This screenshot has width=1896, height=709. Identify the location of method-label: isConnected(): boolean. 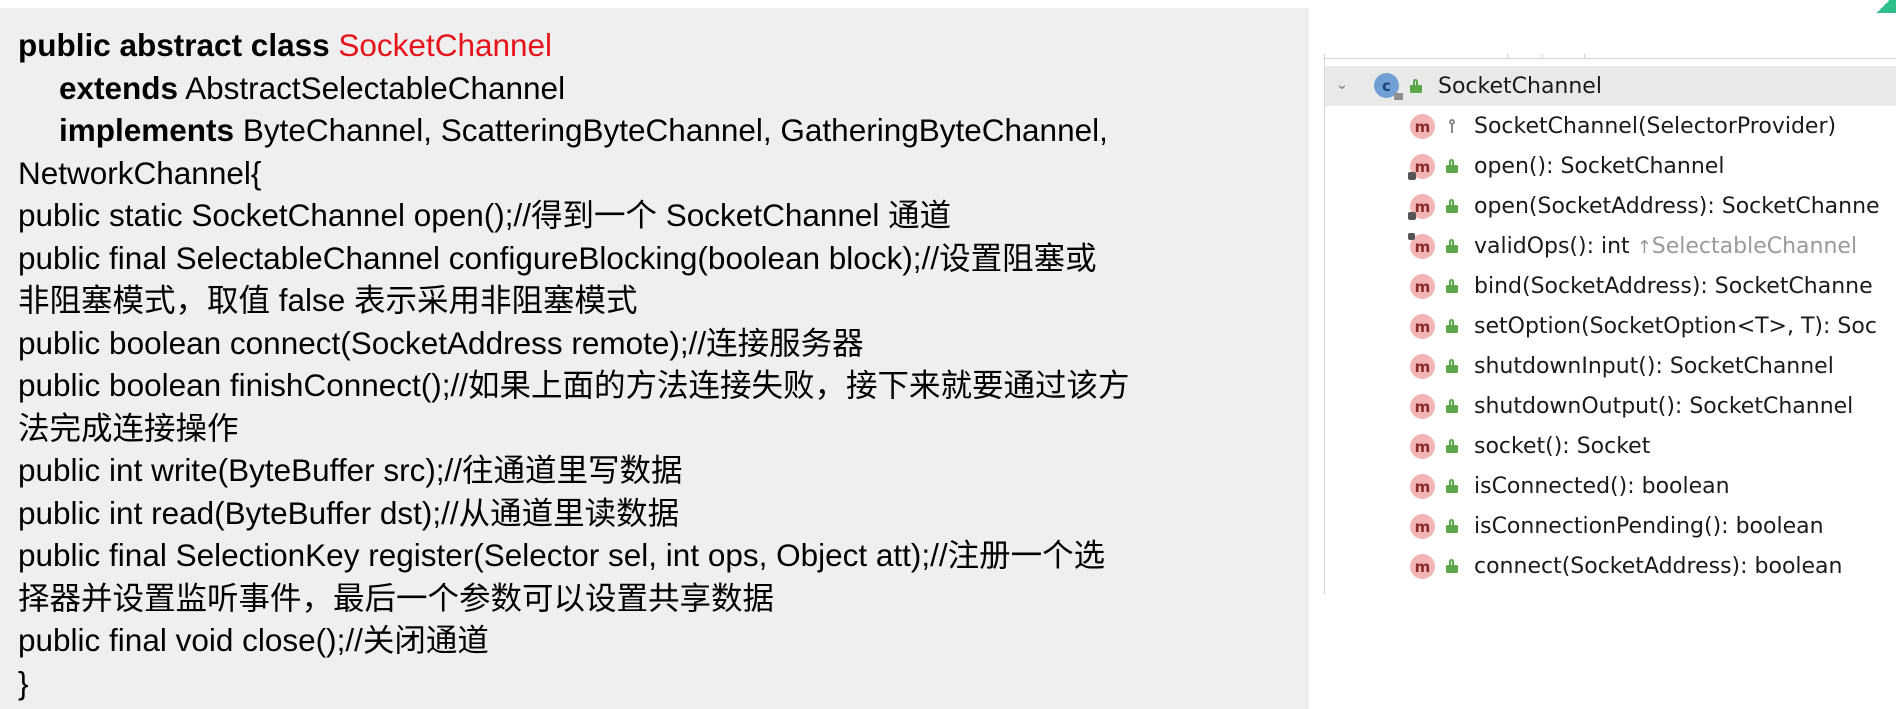
(1602, 486).